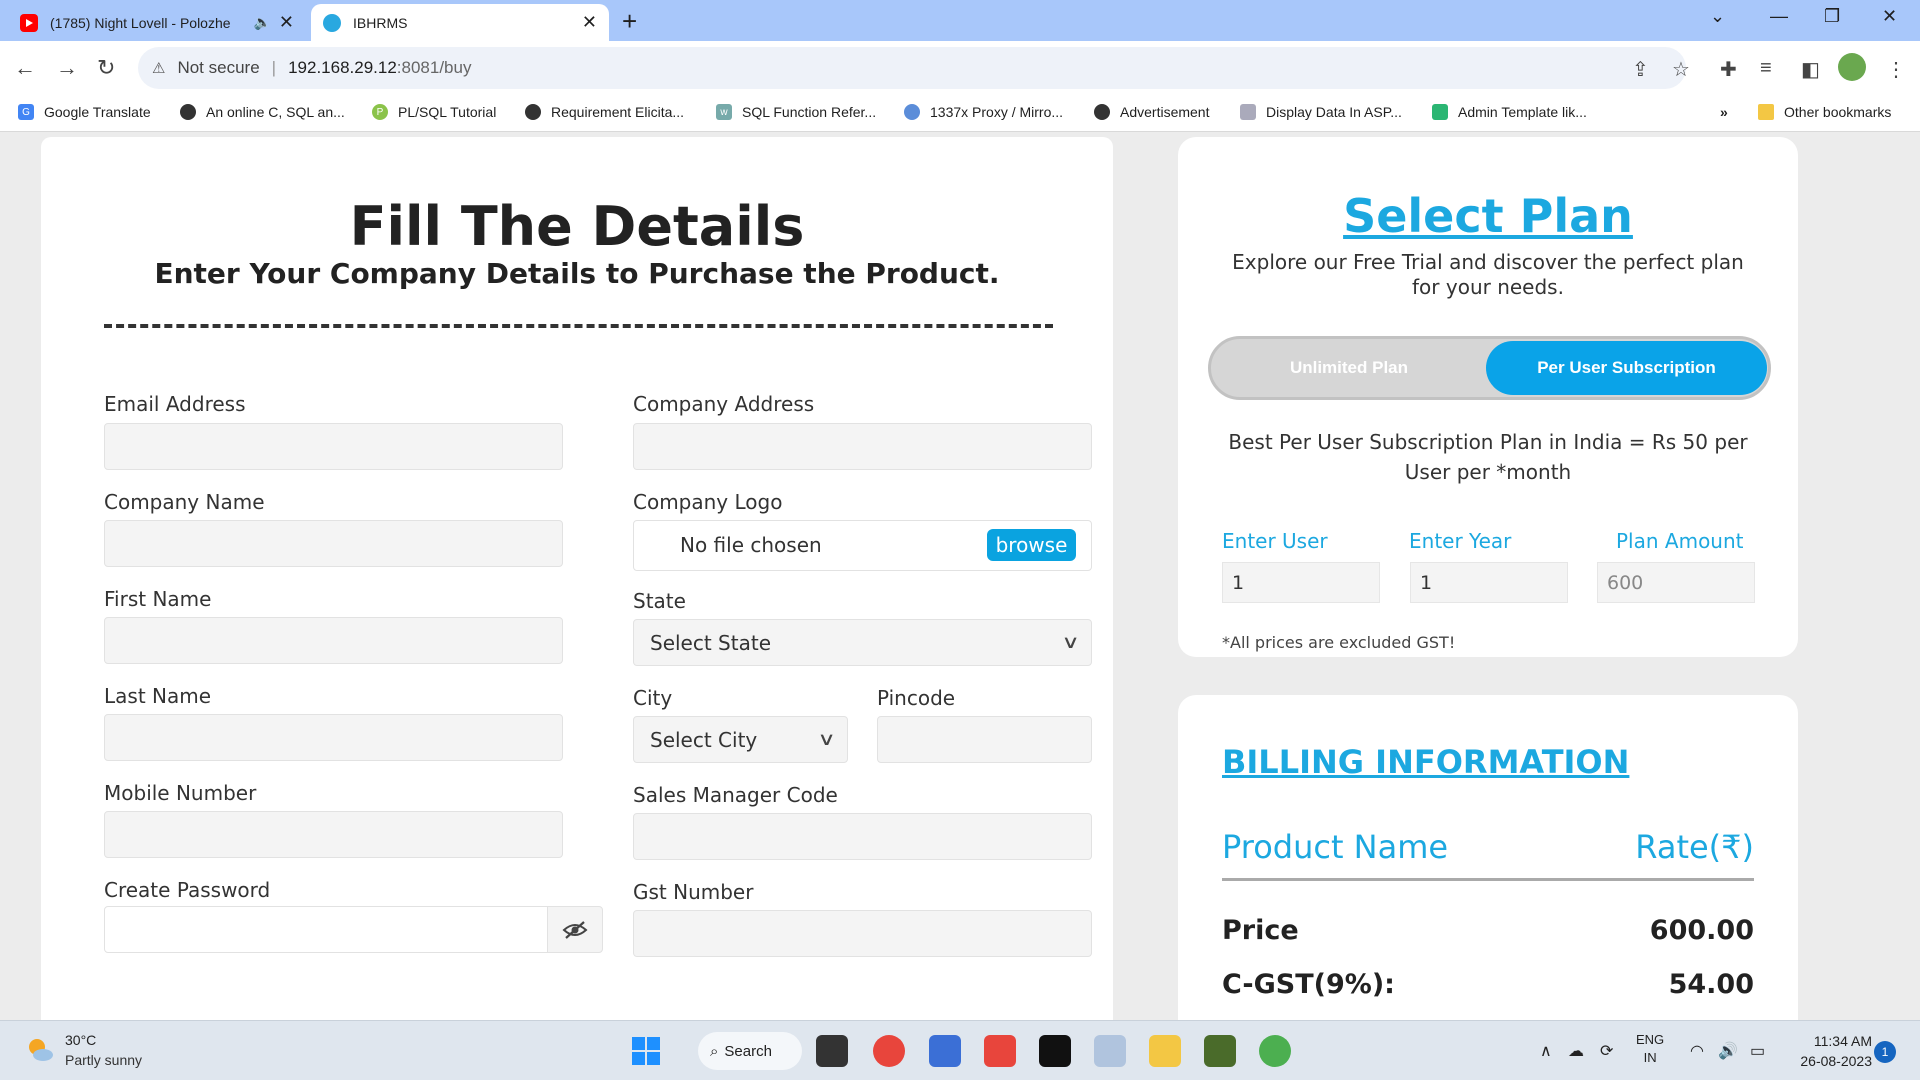 The height and width of the screenshot is (1080, 1920). Describe the element at coordinates (1151, 112) in the screenshot. I see `bookmark-item: Advertisement` at that location.